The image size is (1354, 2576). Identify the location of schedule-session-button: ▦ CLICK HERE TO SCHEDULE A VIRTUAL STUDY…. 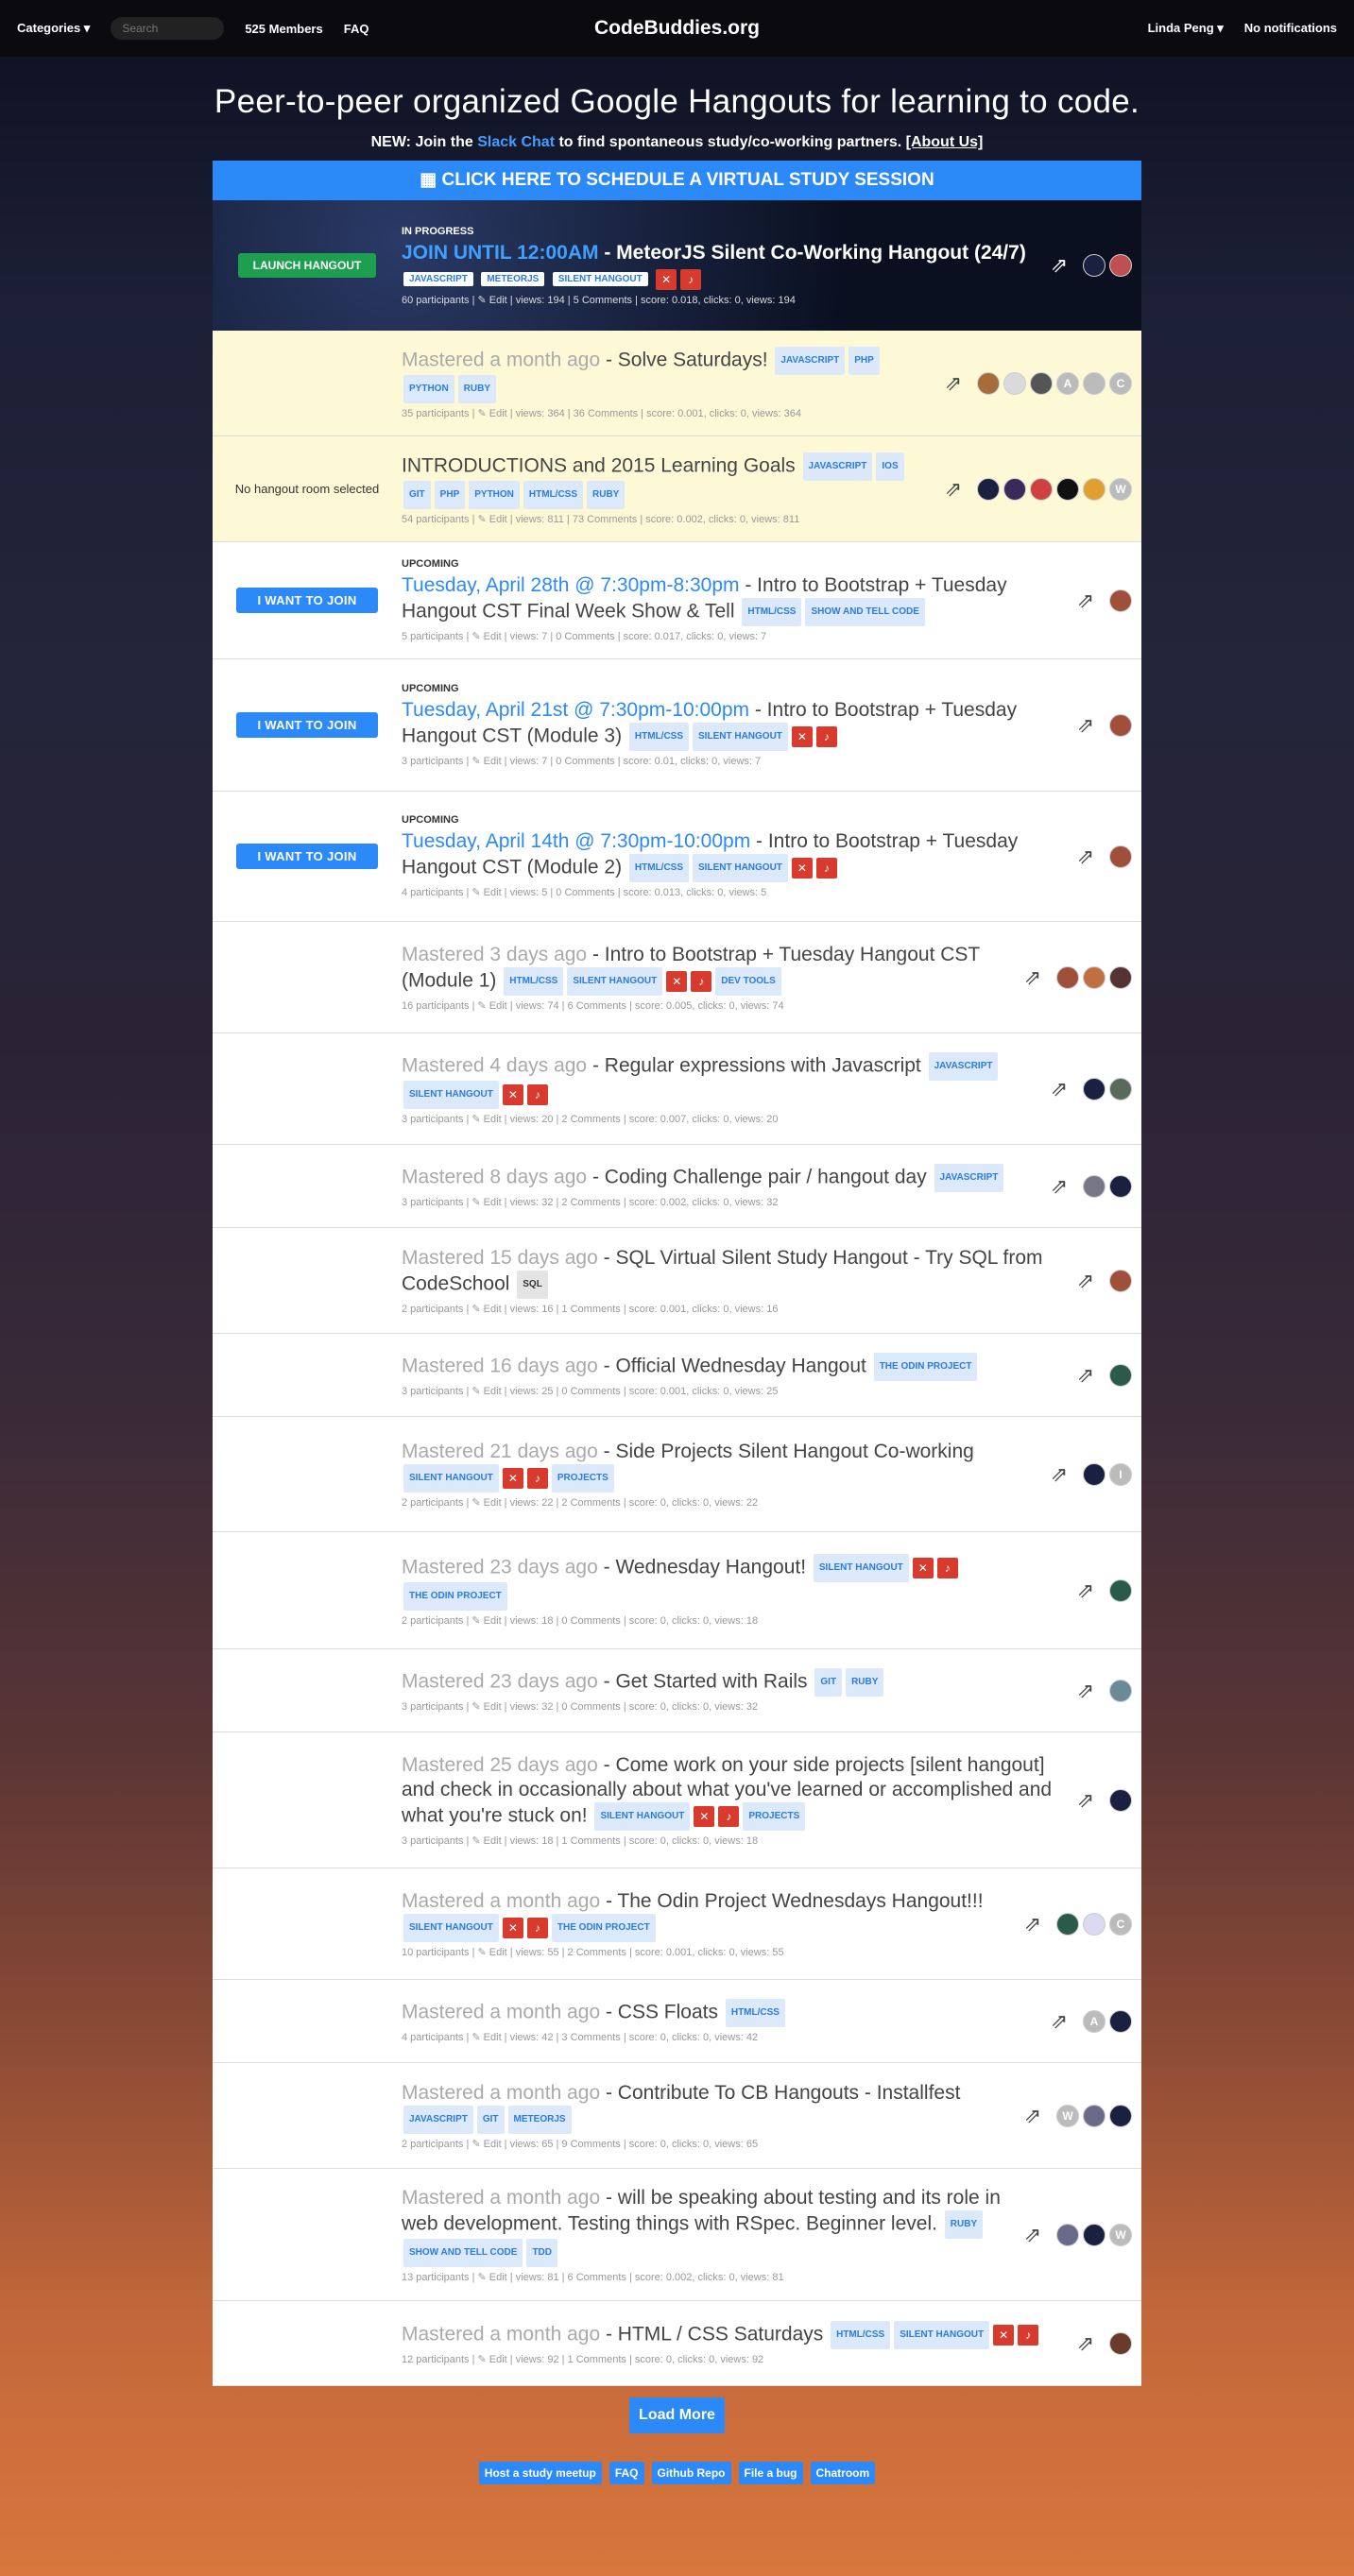
(677, 180).